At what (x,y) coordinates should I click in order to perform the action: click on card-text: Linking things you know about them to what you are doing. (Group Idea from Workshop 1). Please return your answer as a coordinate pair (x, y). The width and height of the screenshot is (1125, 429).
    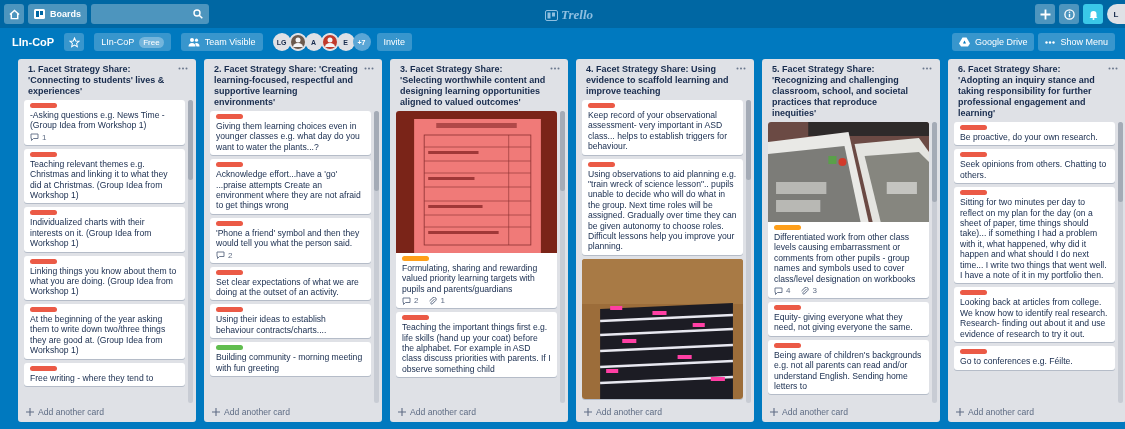
    Looking at the image, I should click on (104, 281).